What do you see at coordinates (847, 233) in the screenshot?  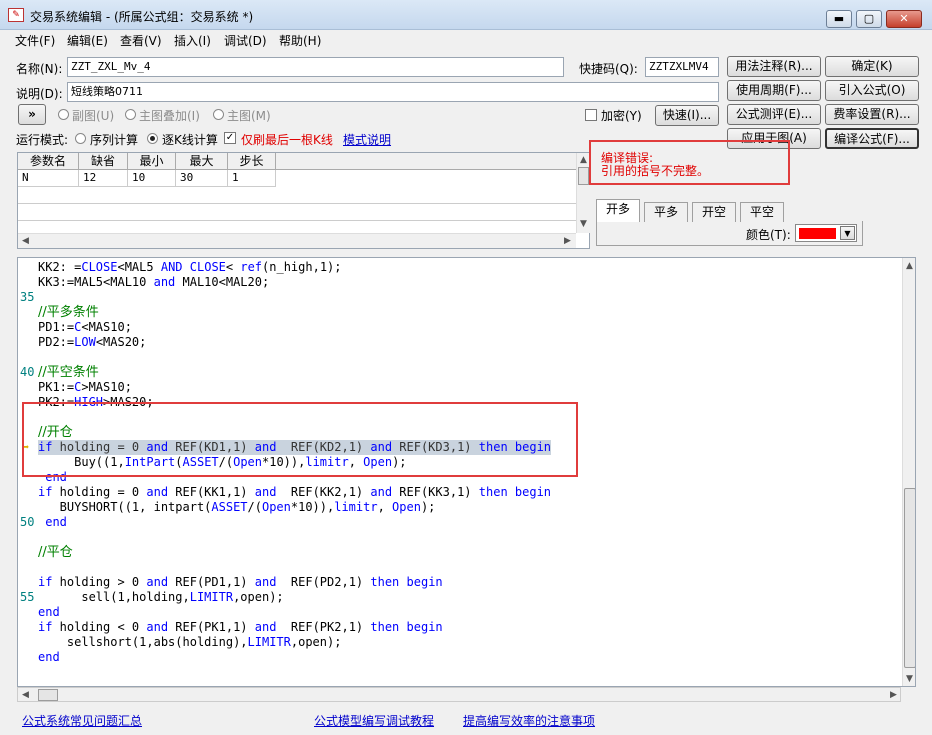 I see `chevron-down-icon: ▼` at bounding box center [847, 233].